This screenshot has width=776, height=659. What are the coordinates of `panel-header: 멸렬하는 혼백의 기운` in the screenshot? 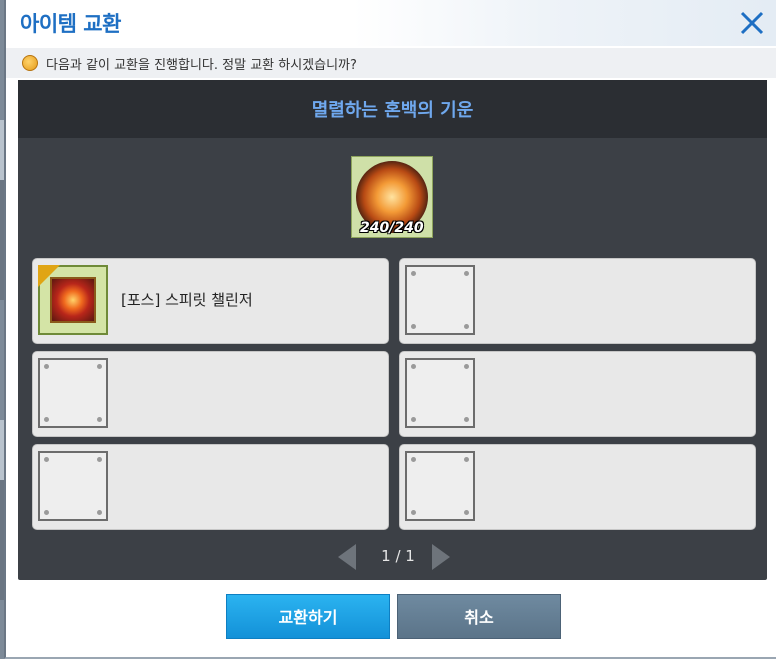 It's located at (392, 109).